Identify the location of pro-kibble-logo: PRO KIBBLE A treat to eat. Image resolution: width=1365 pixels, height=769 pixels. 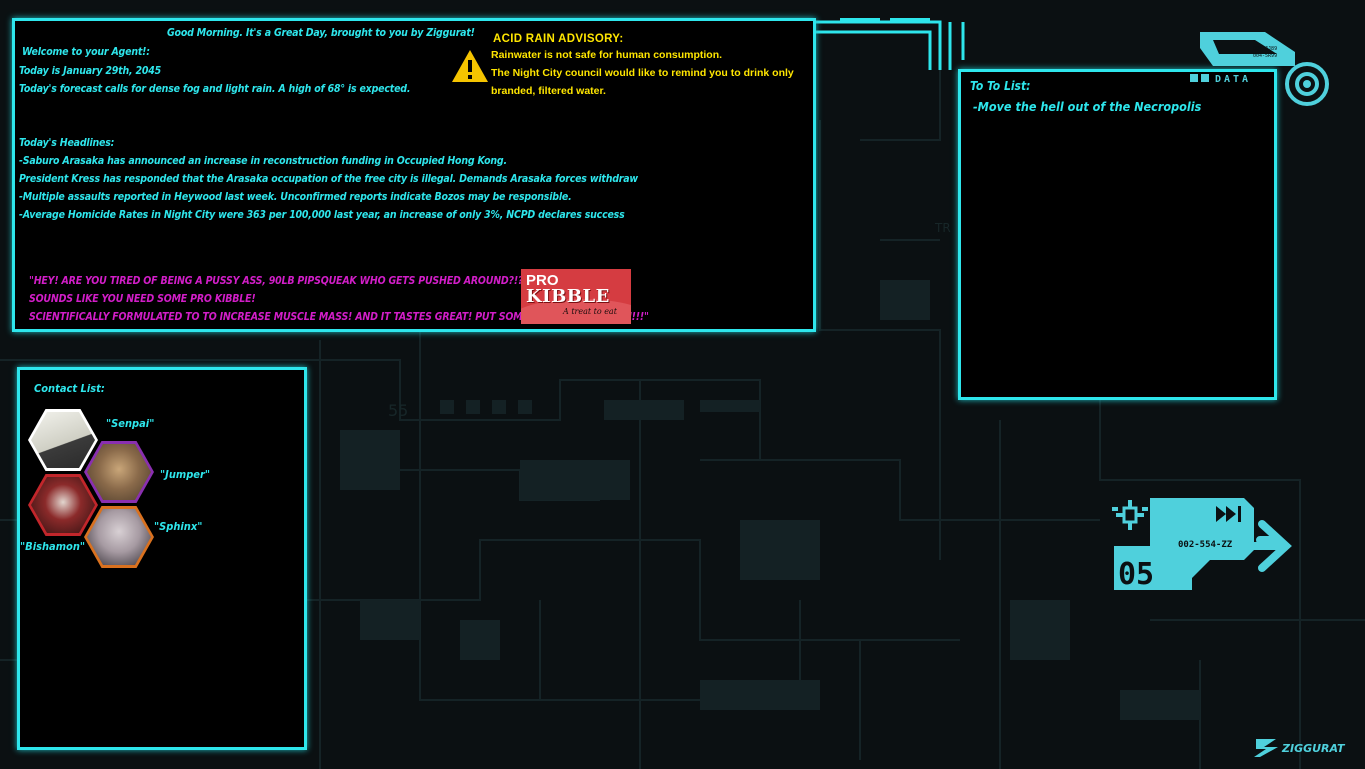
(576, 296).